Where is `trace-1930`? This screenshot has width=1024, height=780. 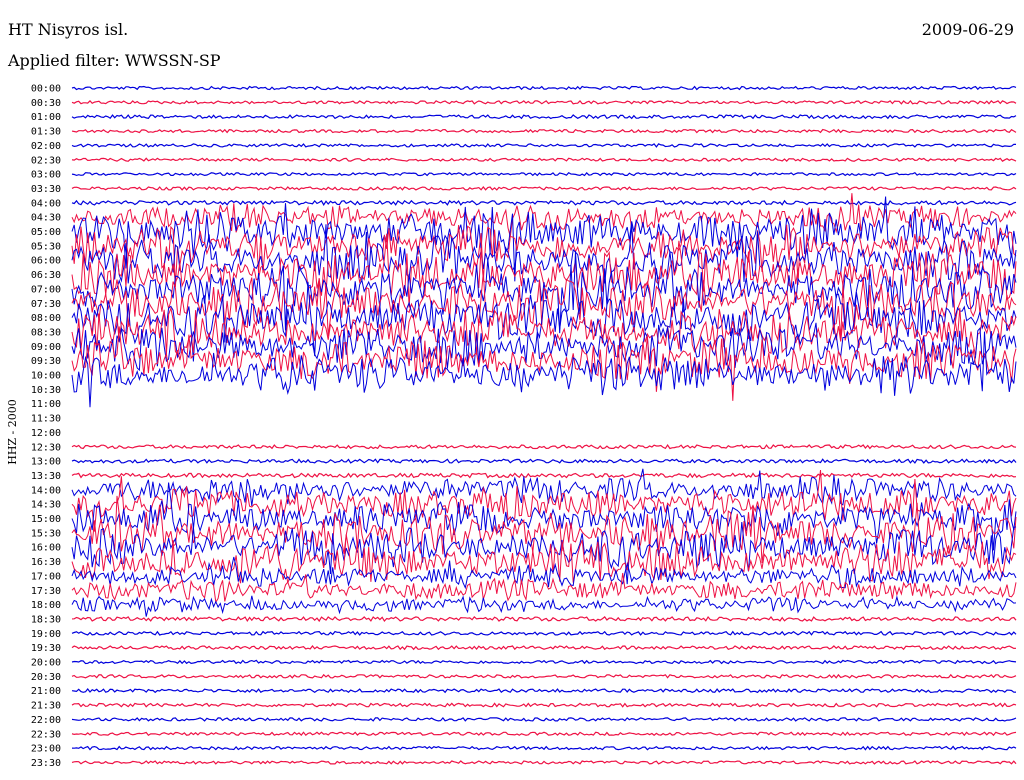
trace-1930 is located at coordinates (544, 648).